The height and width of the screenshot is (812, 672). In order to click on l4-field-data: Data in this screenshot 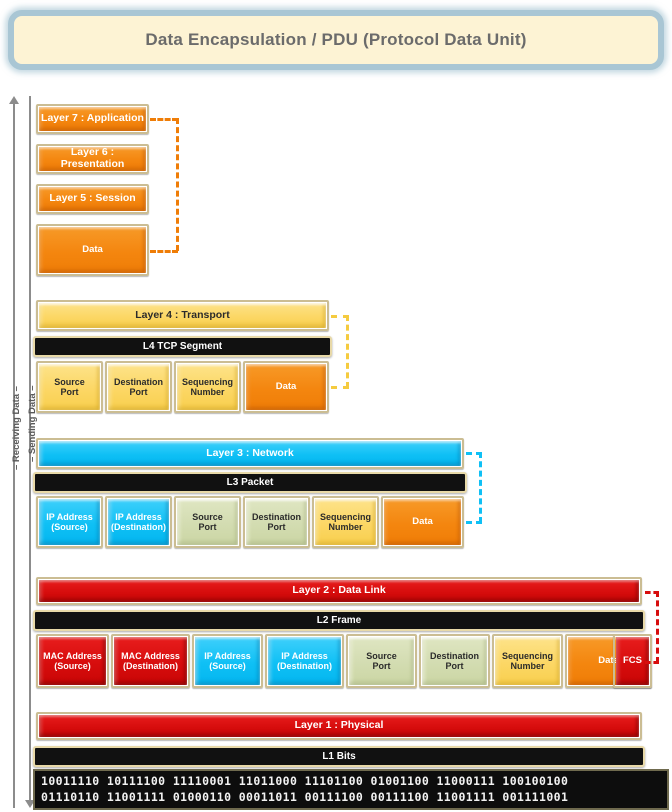, I will do `click(286, 387)`.